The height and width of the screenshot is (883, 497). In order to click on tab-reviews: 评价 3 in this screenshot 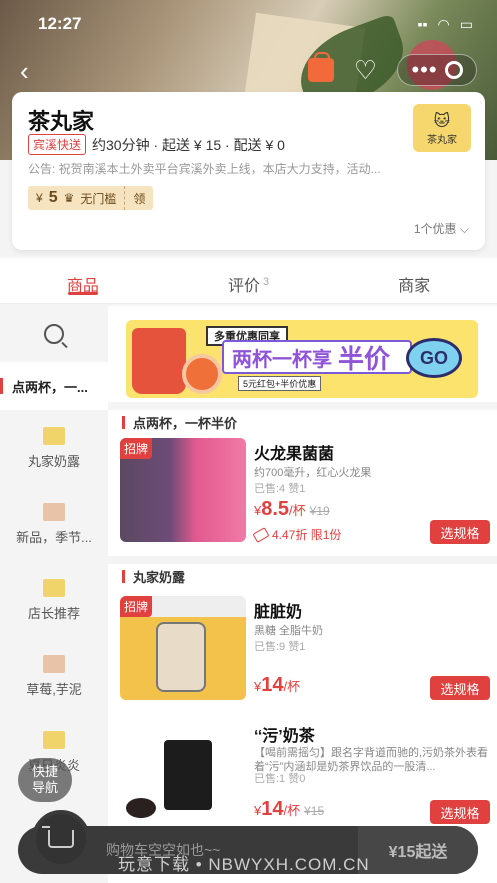, I will do `click(249, 280)`.